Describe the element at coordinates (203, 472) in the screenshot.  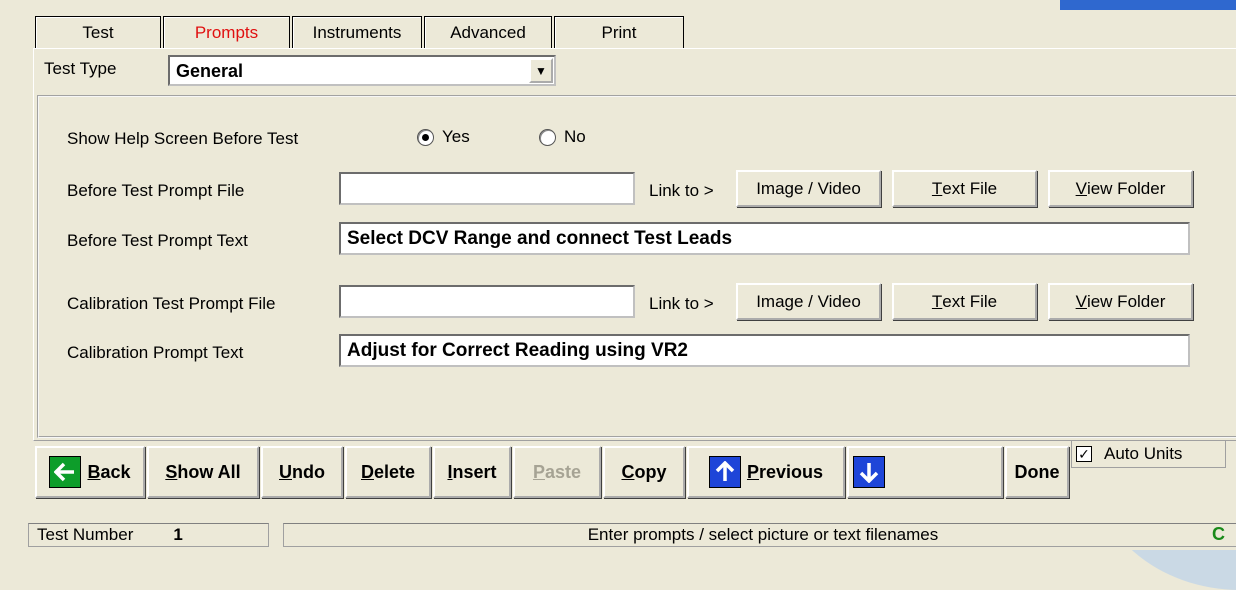
I see `show-all-button: Show All` at that location.